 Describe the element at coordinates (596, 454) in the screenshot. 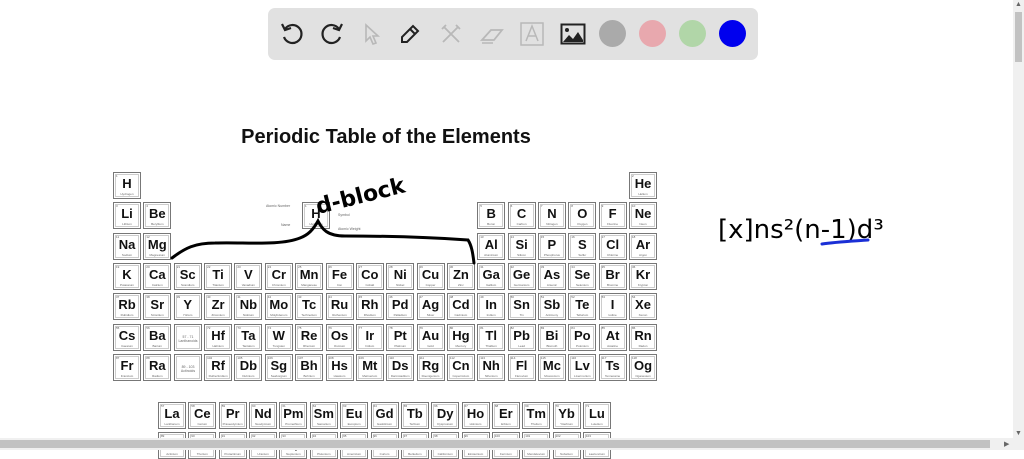

I see `element-name: Lawrencium` at that location.